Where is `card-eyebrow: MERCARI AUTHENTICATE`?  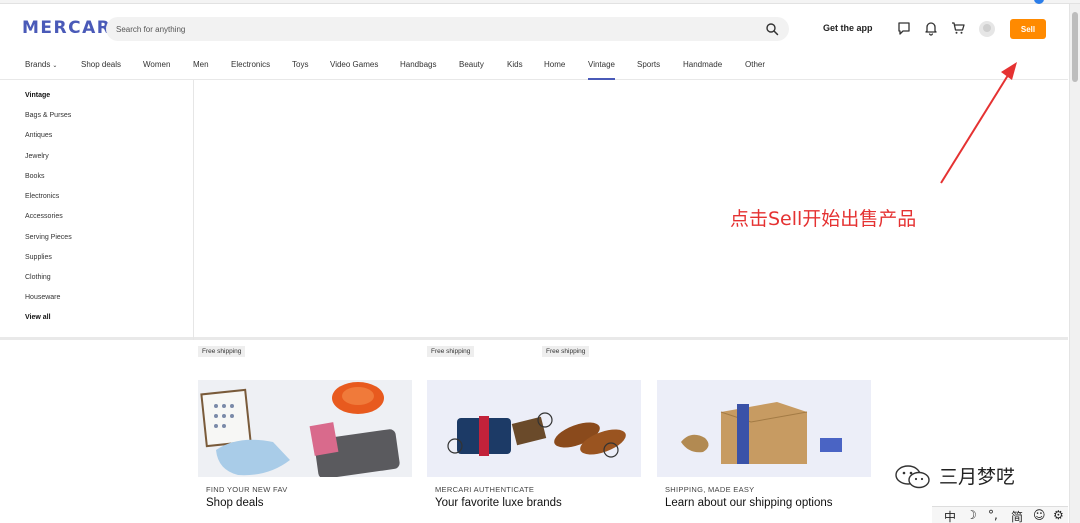 card-eyebrow: MERCARI AUTHENTICATE is located at coordinates (485, 489).